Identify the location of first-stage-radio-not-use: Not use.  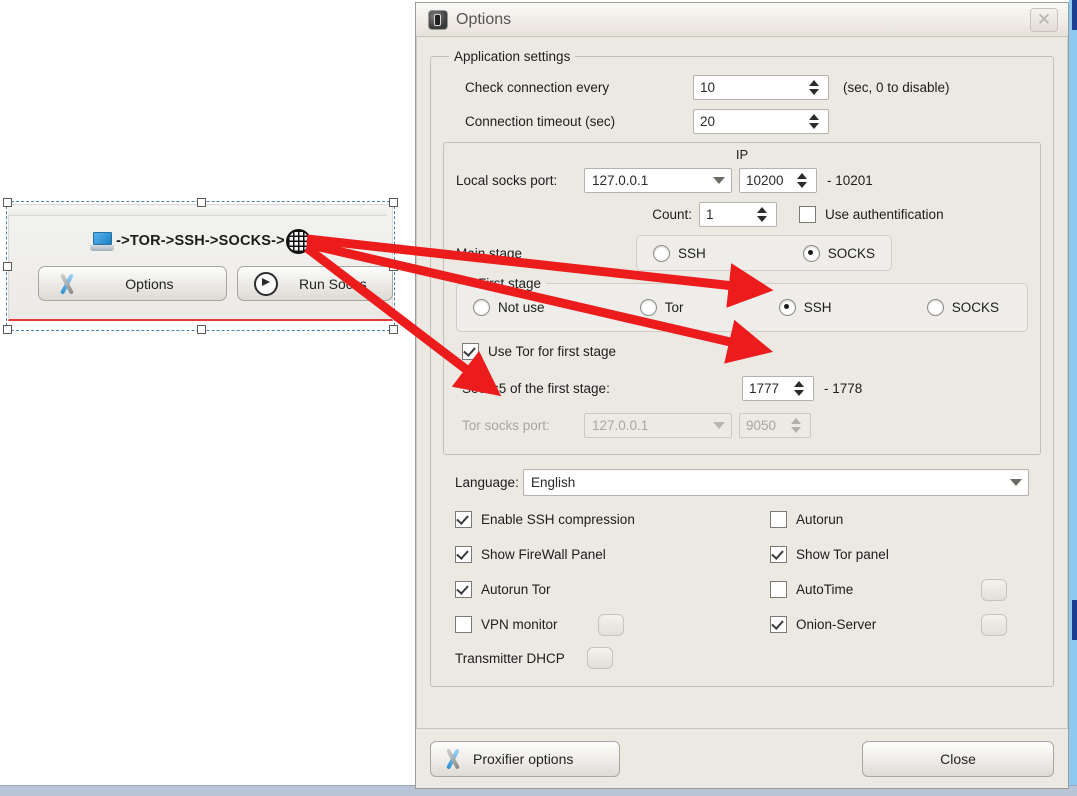
(509, 307).